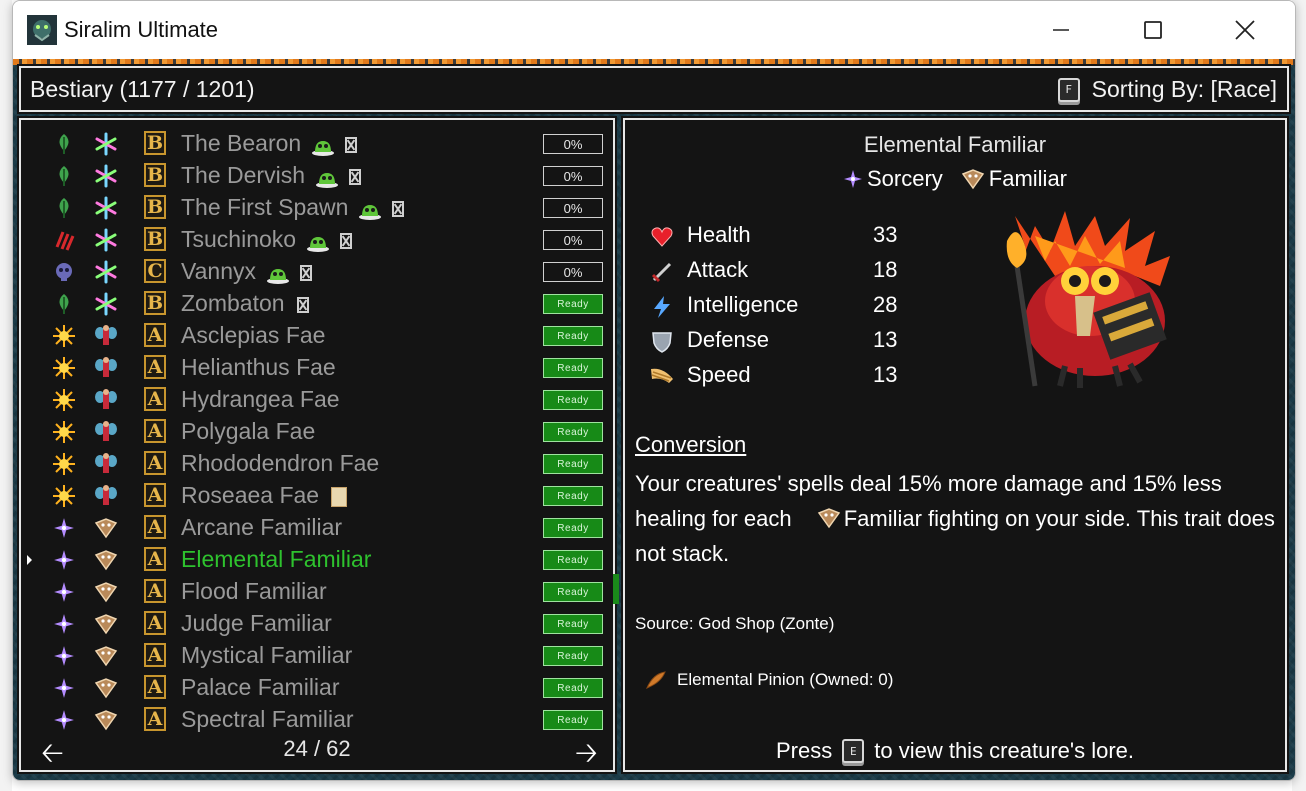 The height and width of the screenshot is (791, 1306). I want to click on stat-label: Defense, so click(728, 339).